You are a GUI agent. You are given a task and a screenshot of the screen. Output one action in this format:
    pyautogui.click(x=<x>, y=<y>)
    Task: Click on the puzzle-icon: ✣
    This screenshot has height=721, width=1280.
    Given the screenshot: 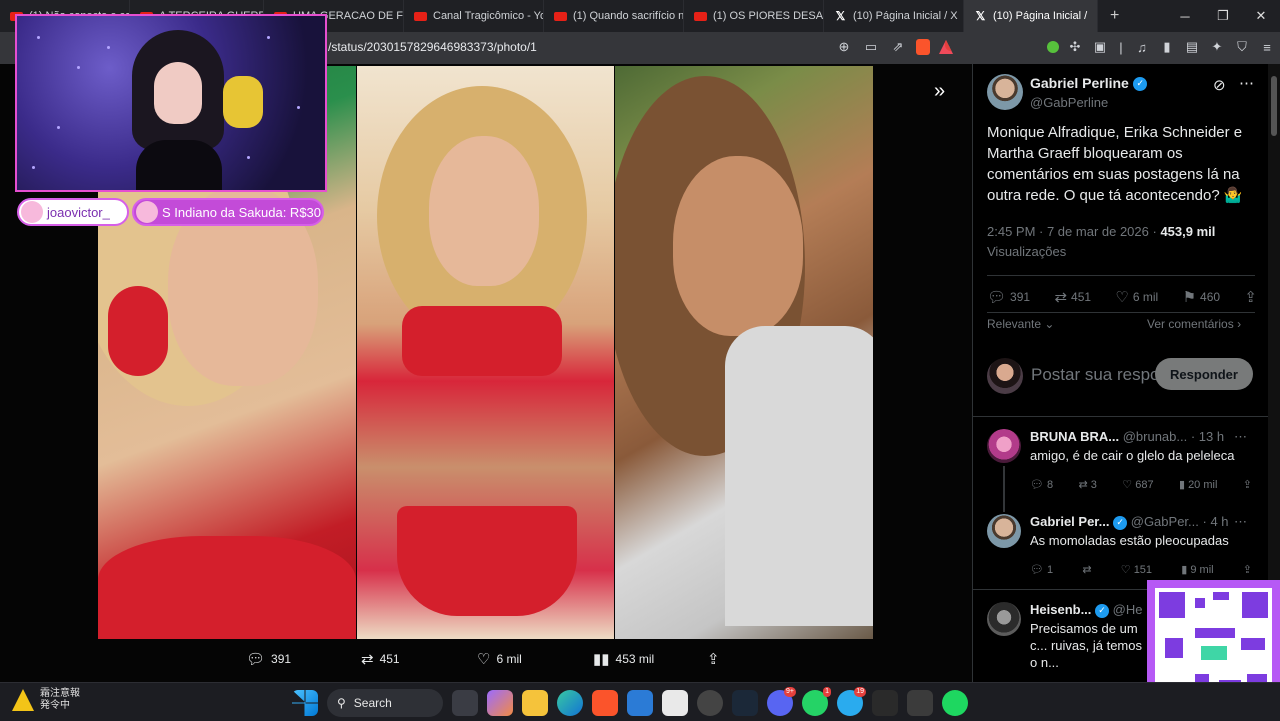 What is the action you would take?
    pyautogui.click(x=1075, y=47)
    